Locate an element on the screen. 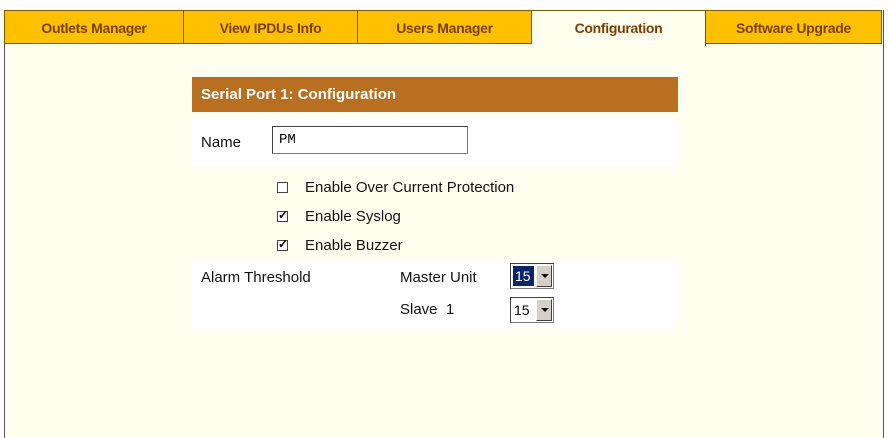 Image resolution: width=888 pixels, height=438 pixels. syslog-checkbox: ✓ is located at coordinates (283, 214).